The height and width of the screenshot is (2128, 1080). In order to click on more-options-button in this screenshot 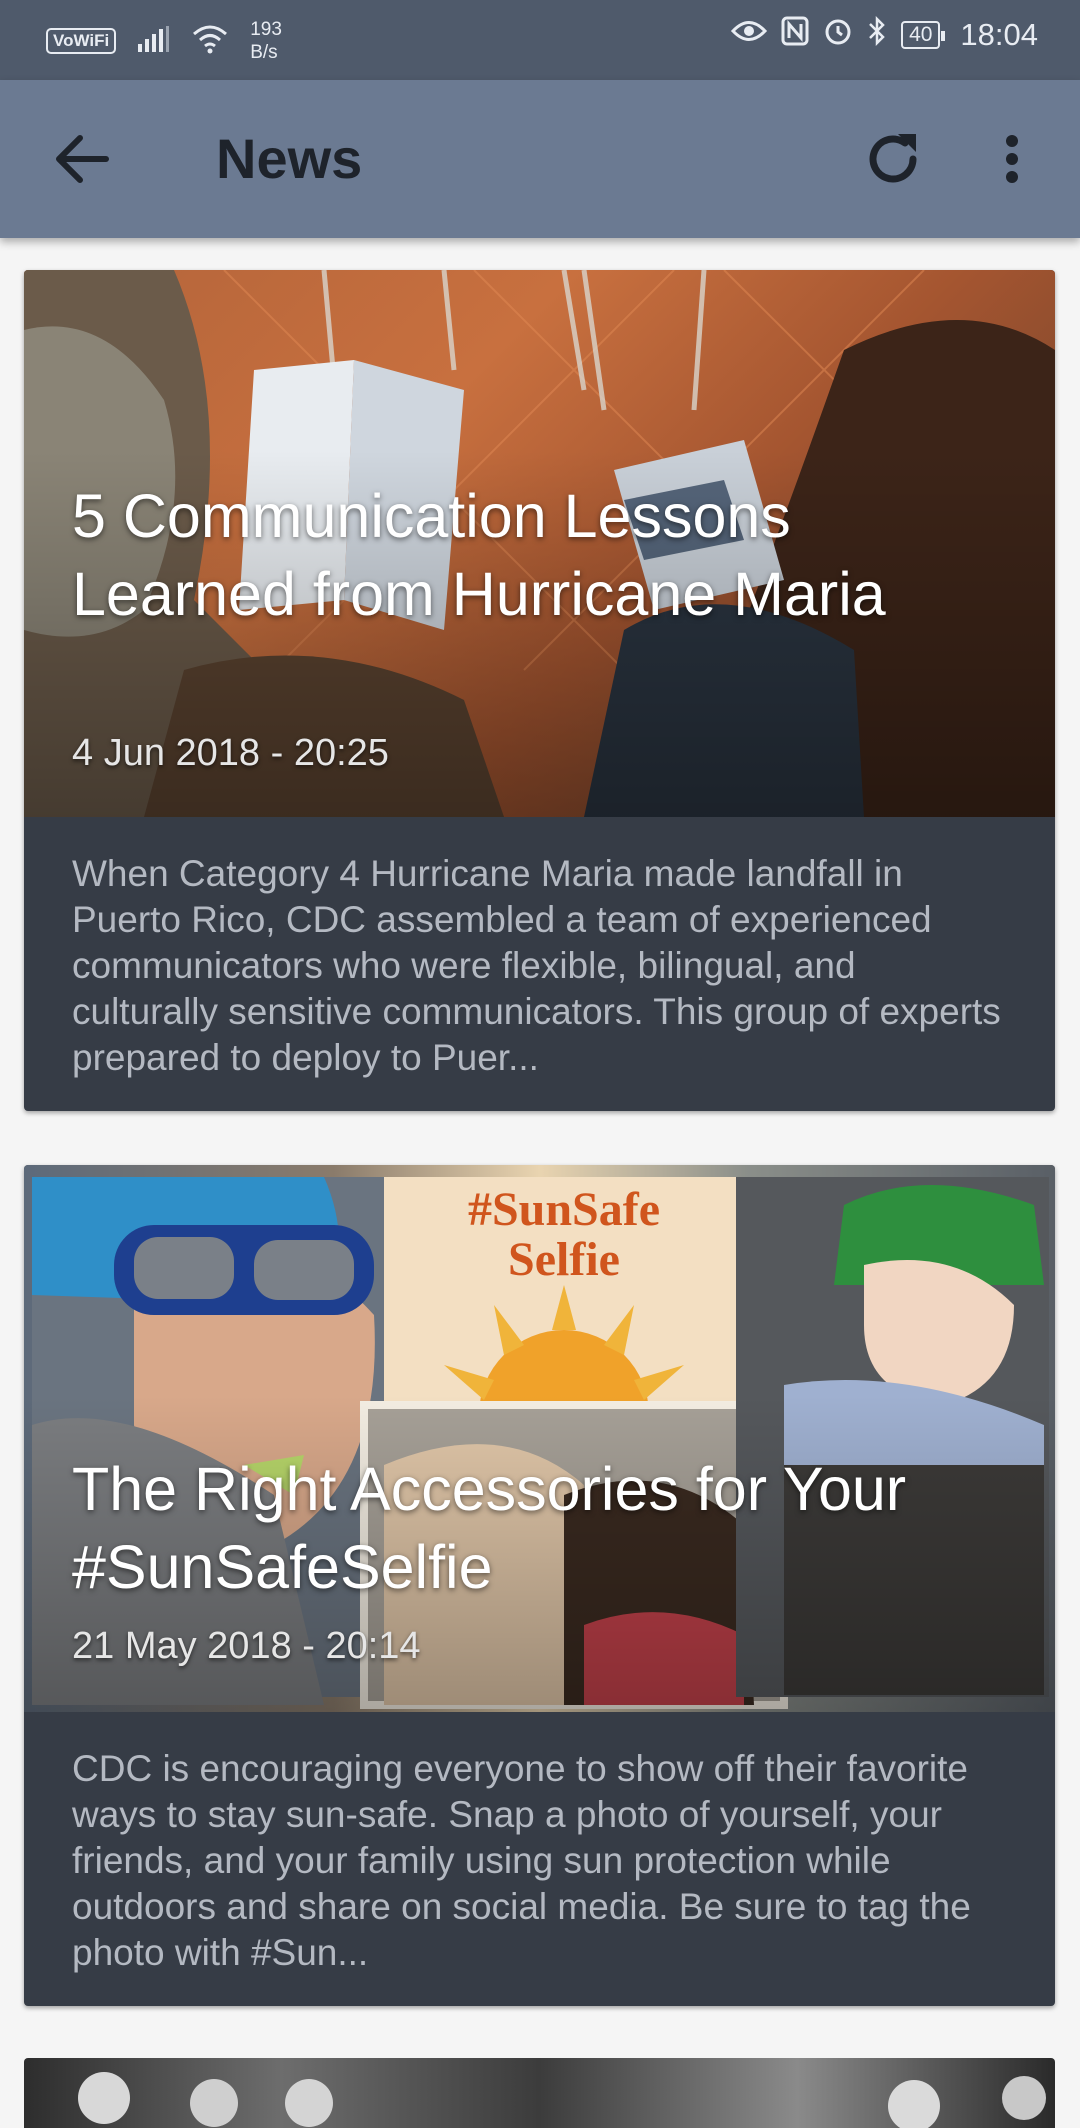, I will do `click(1012, 159)`.